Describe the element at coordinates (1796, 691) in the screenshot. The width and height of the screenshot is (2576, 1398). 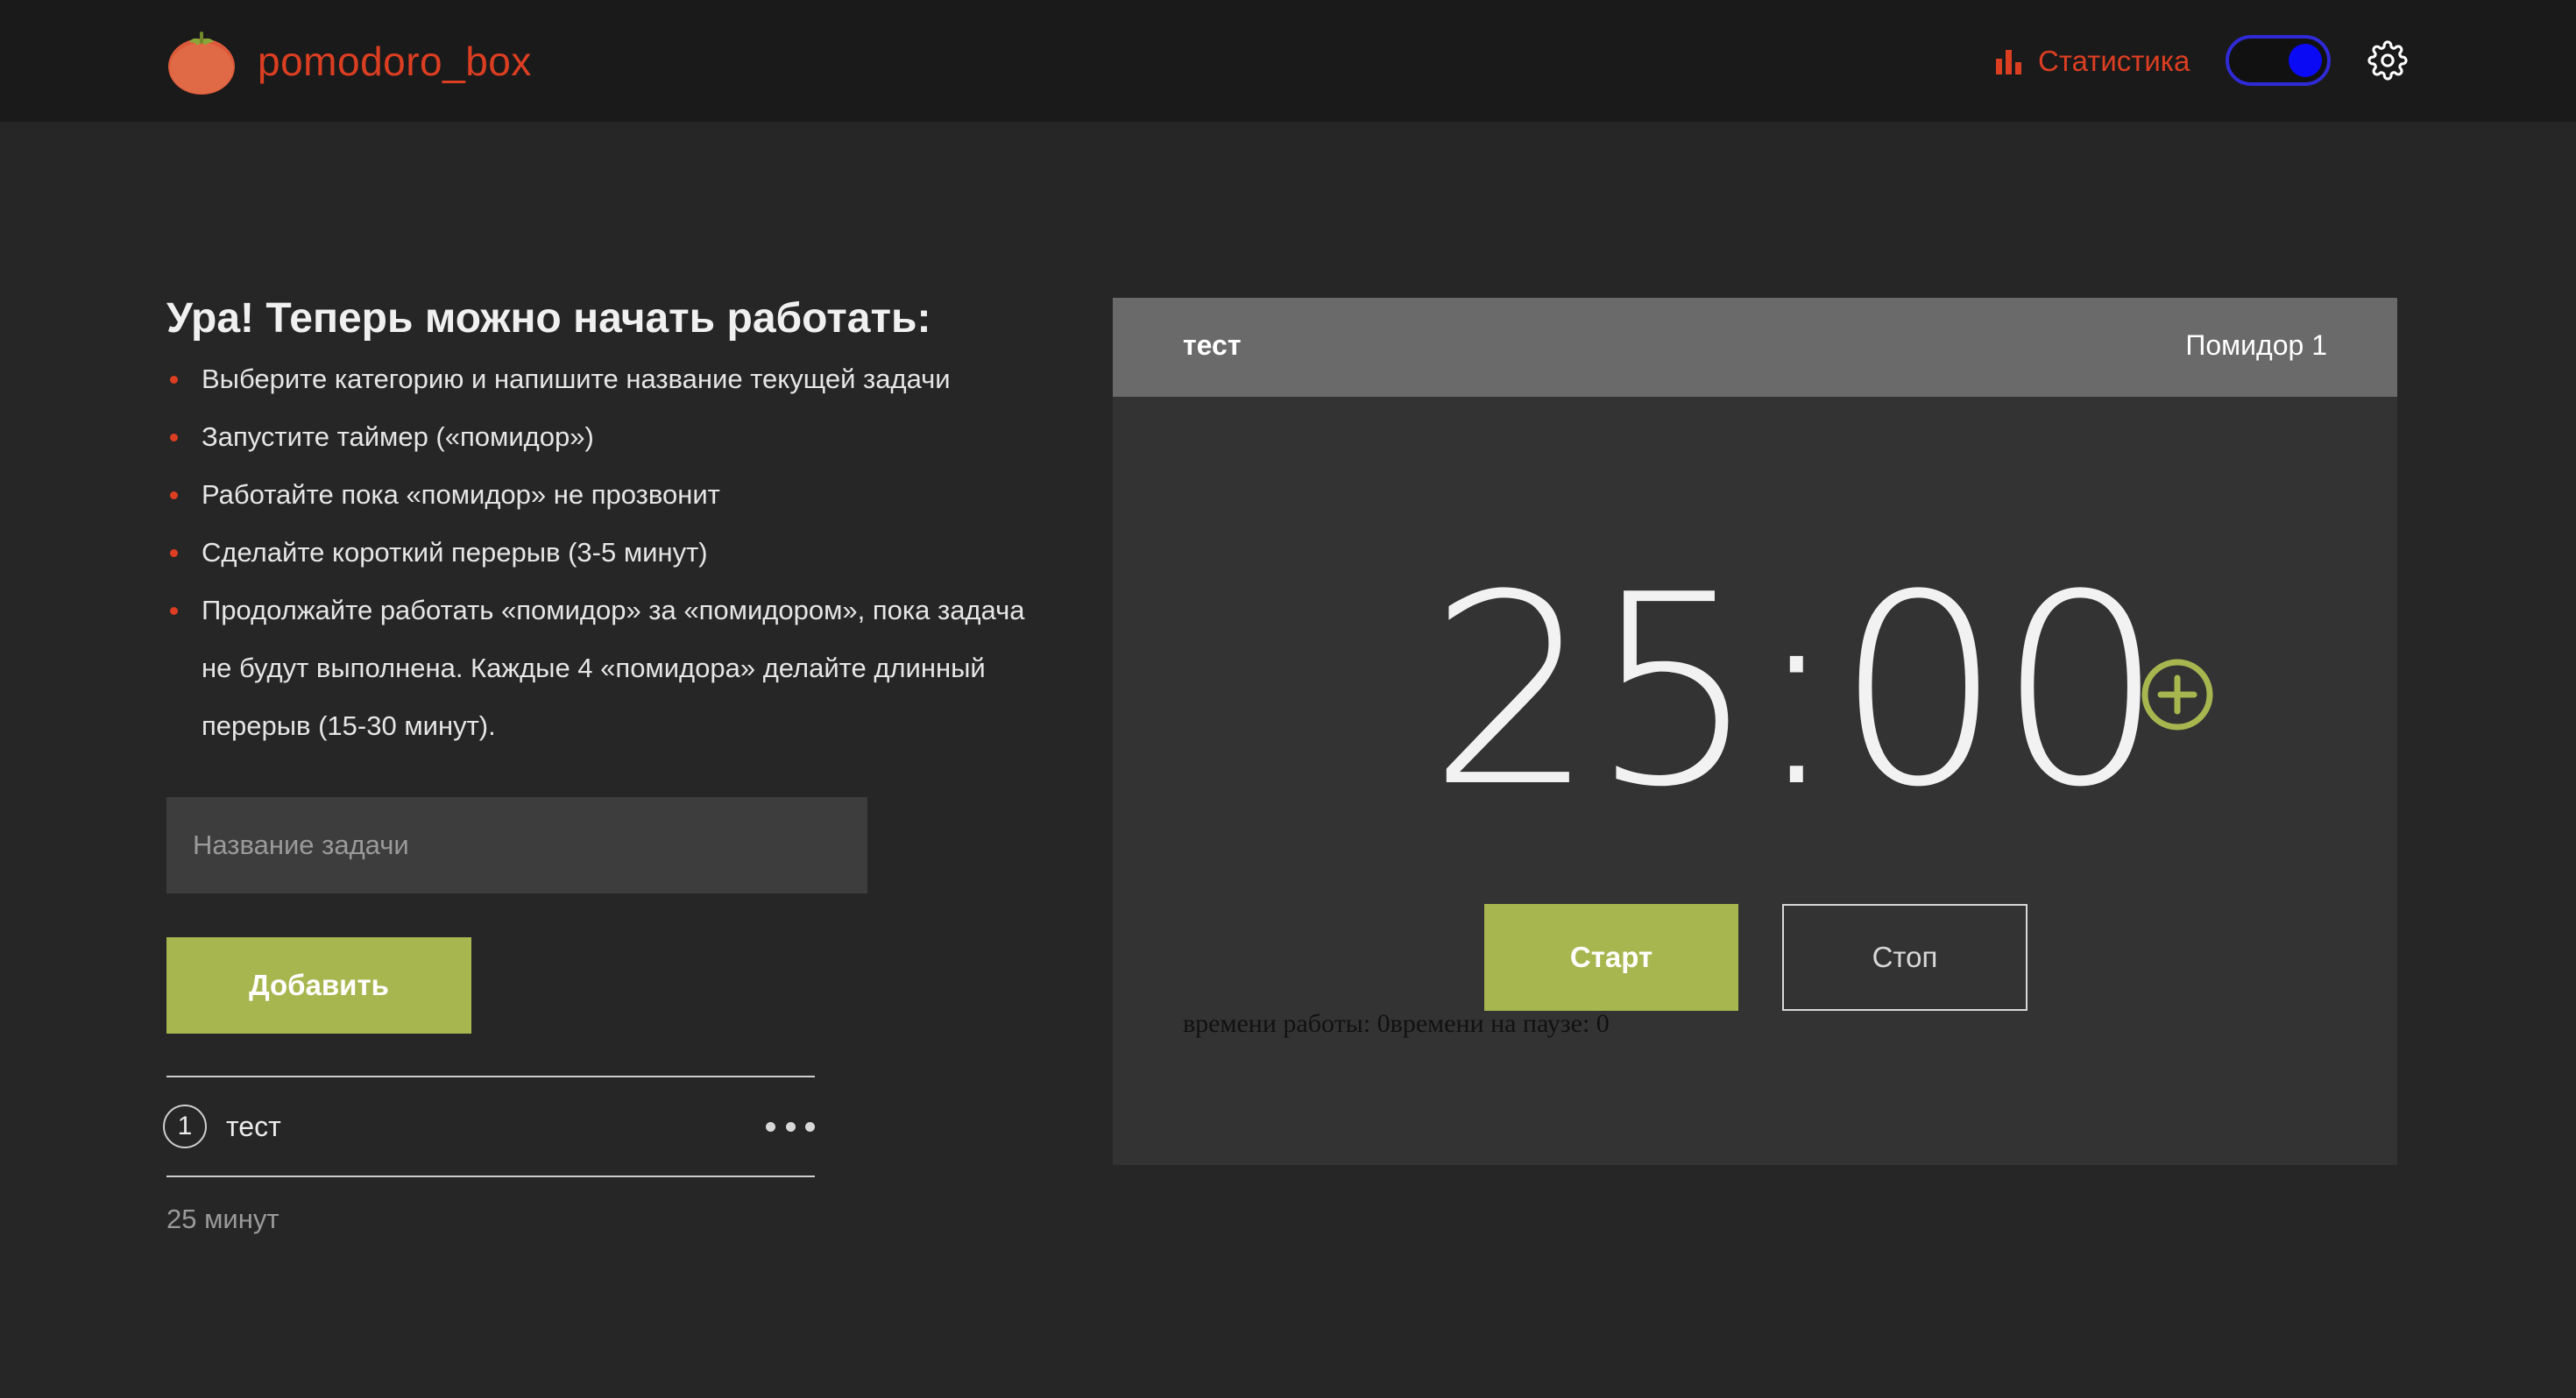
I see `timer-display: 25:00` at that location.